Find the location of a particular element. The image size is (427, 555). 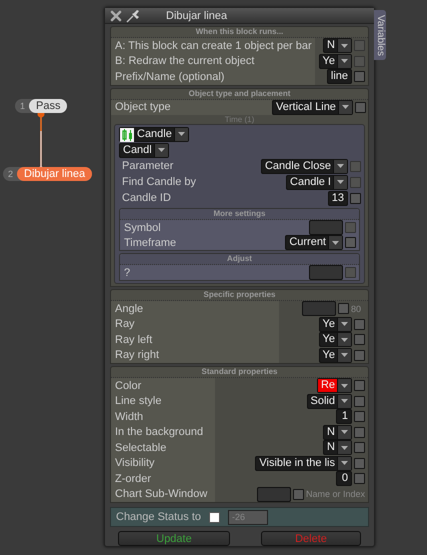

field-label: ? is located at coordinates (127, 273).